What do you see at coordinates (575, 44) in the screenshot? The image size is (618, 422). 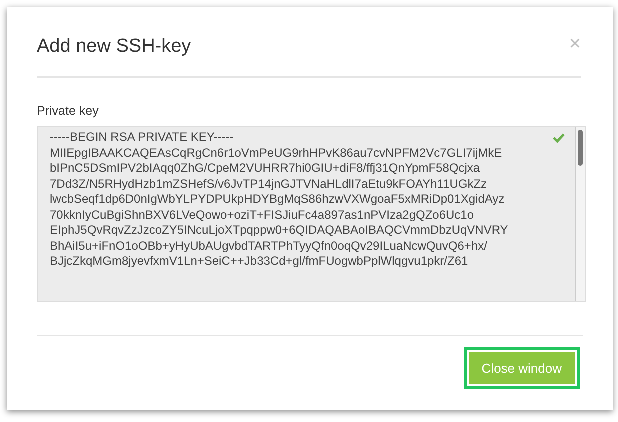 I see `close-button: ×` at bounding box center [575, 44].